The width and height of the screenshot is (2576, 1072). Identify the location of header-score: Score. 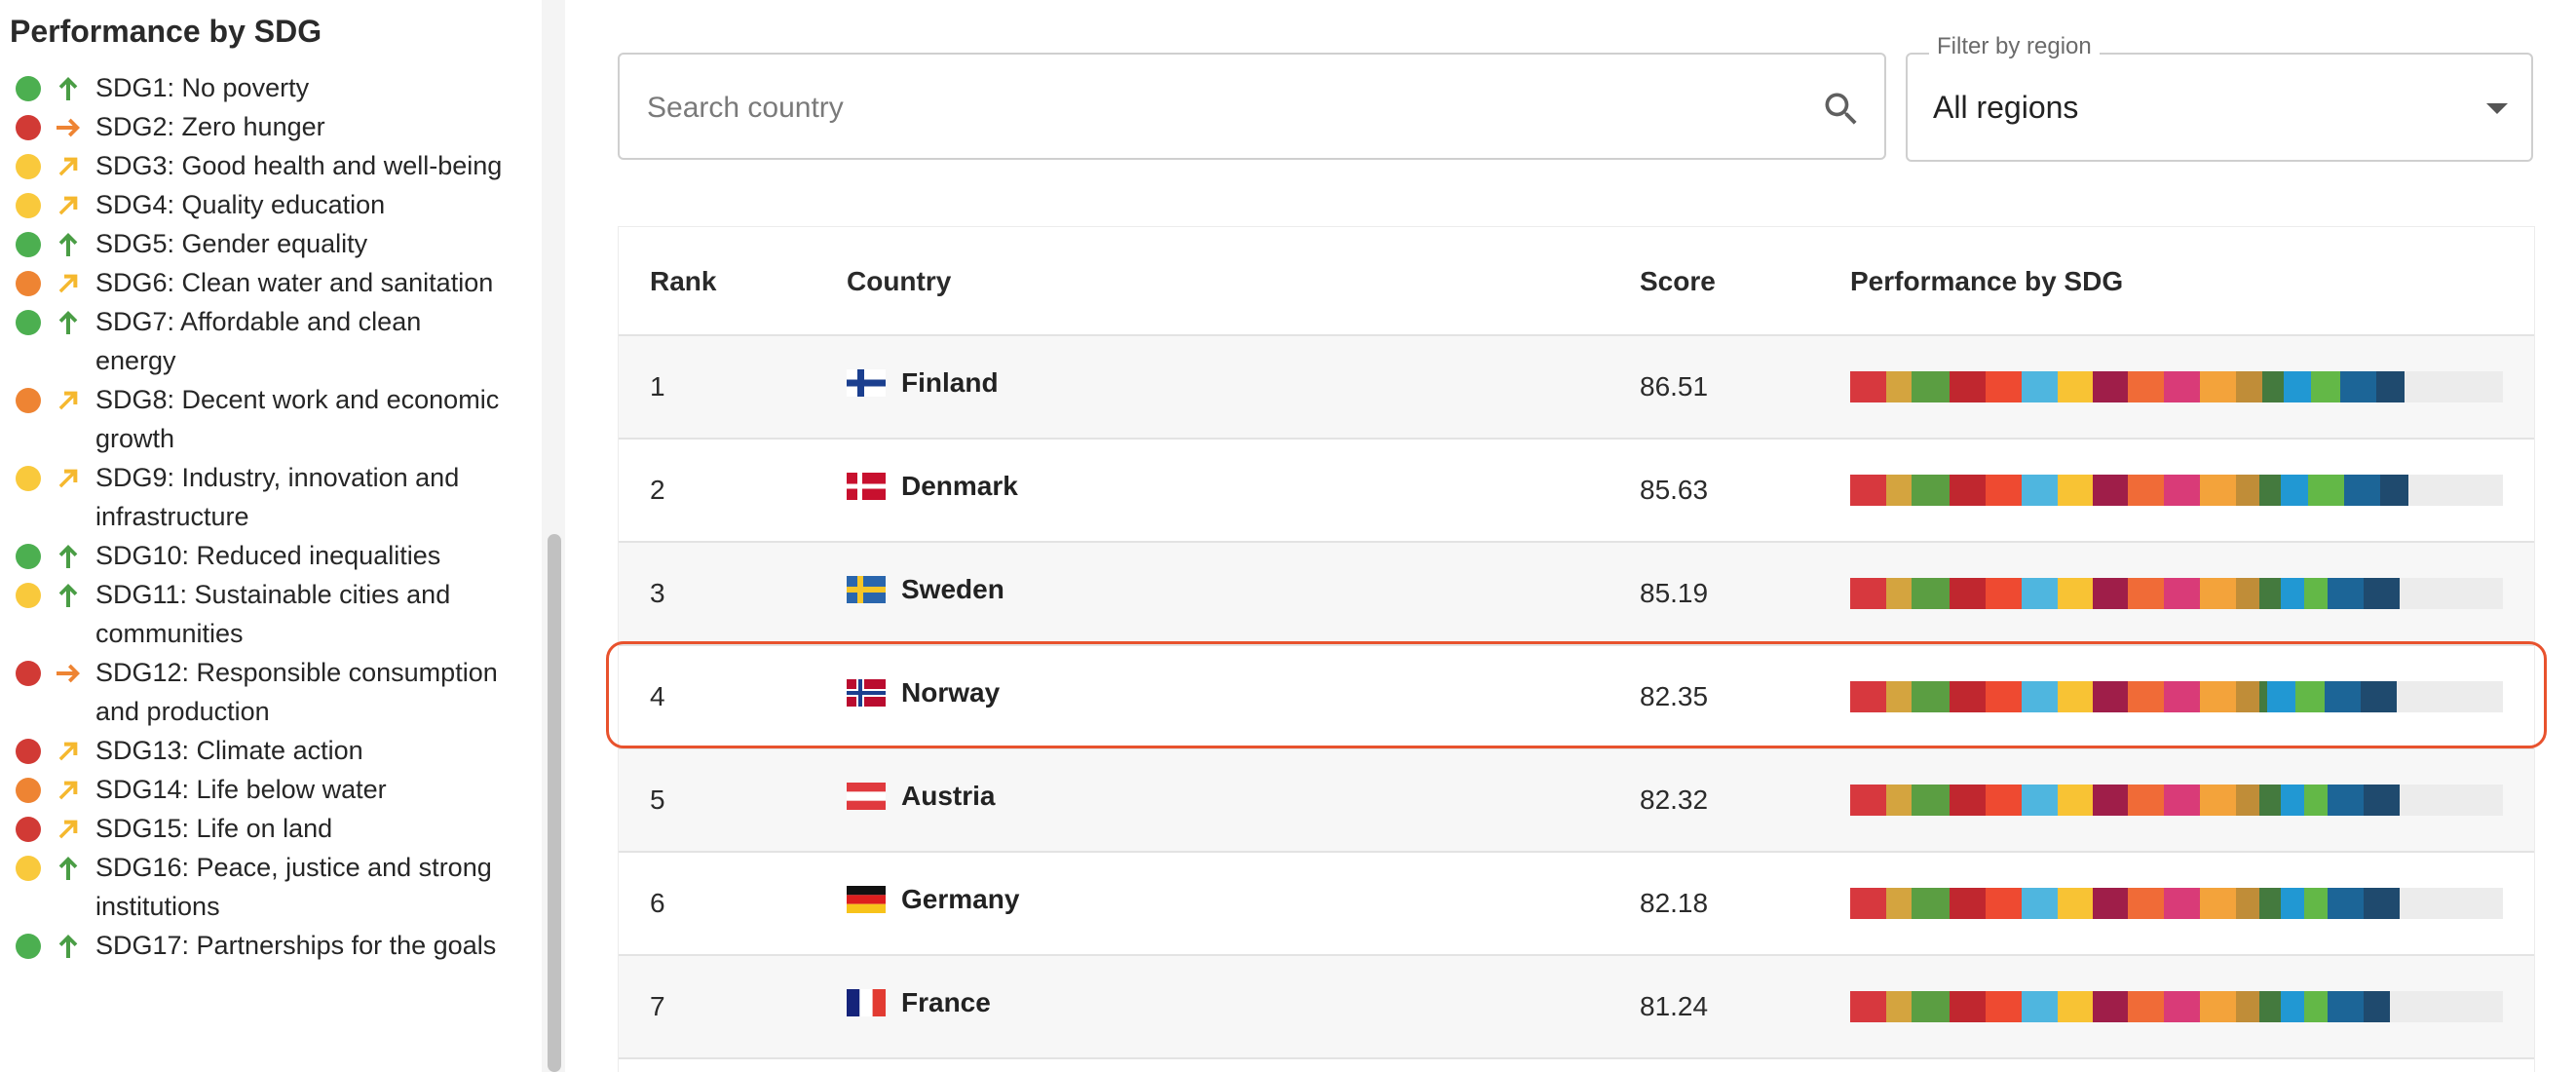
(1678, 281).